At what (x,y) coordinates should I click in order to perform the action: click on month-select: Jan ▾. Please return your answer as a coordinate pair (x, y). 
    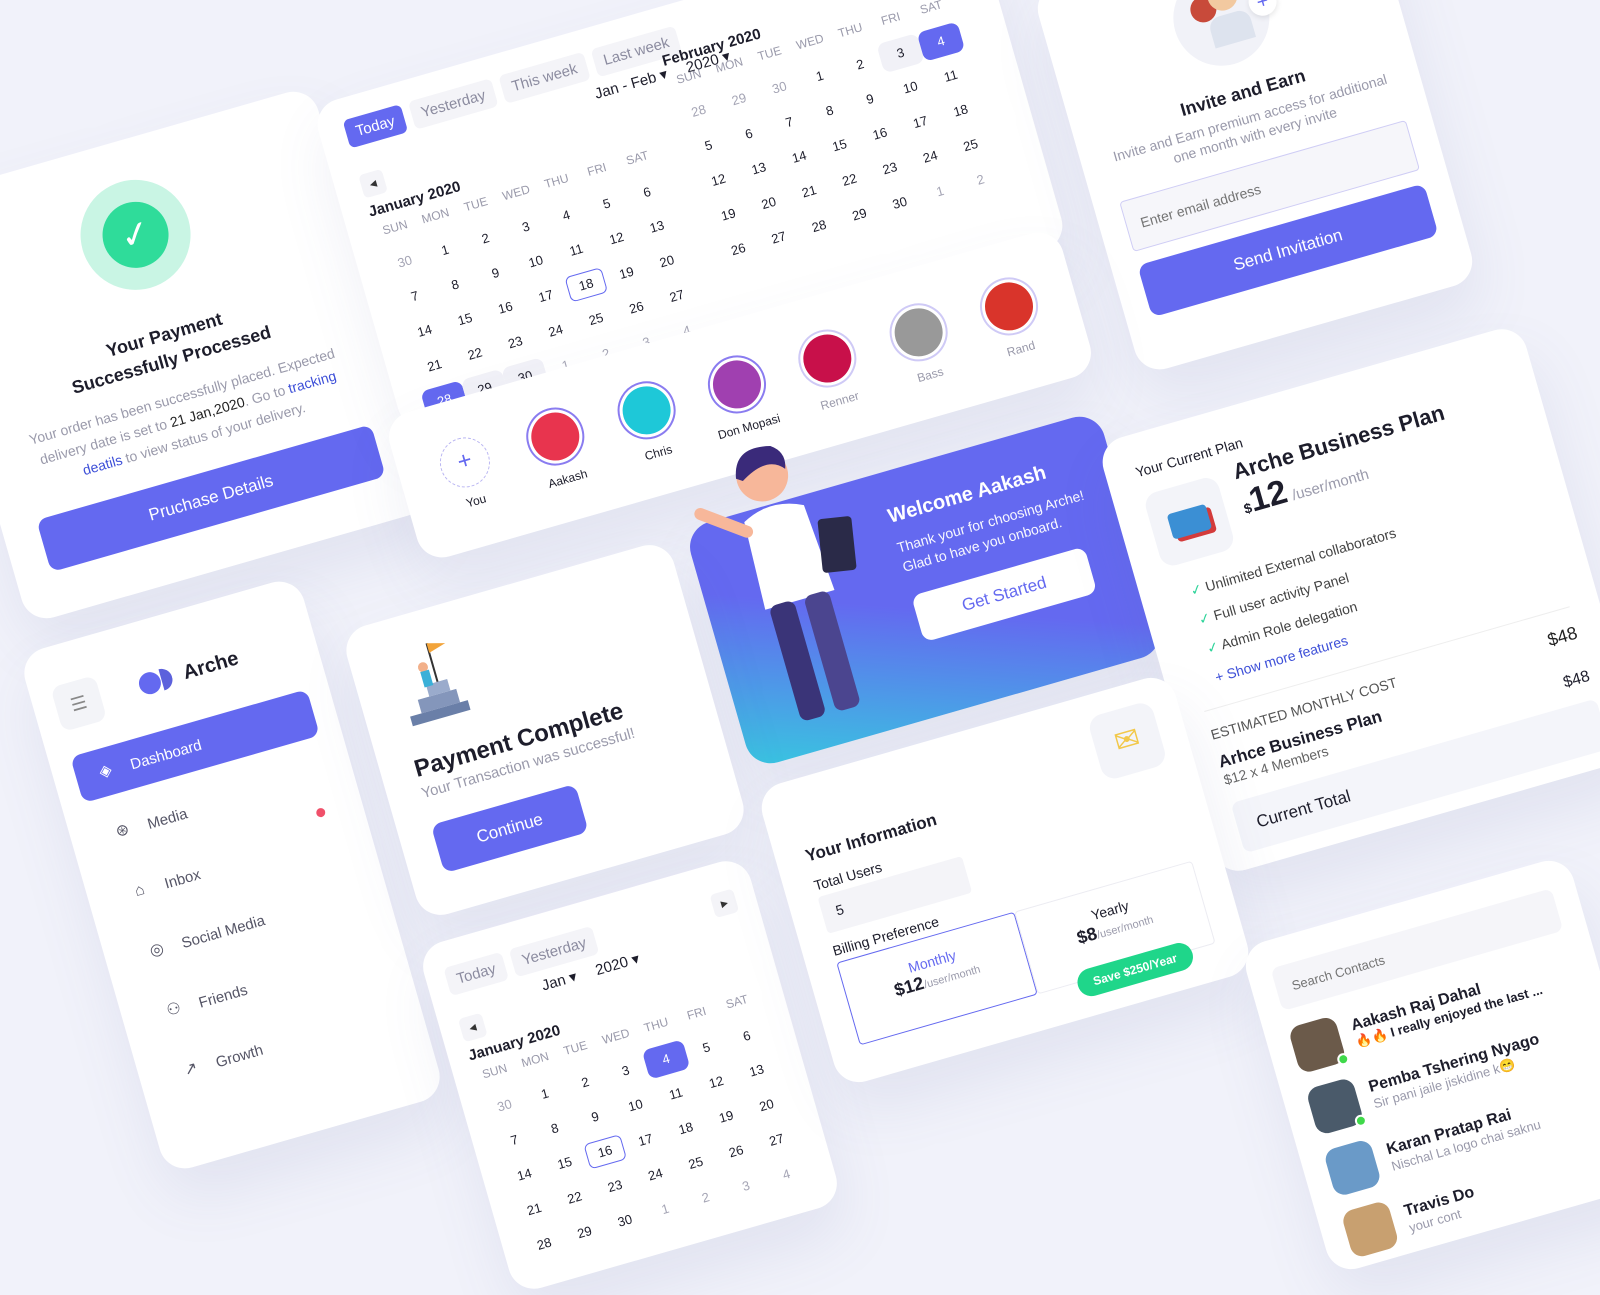
    Looking at the image, I should click on (559, 980).